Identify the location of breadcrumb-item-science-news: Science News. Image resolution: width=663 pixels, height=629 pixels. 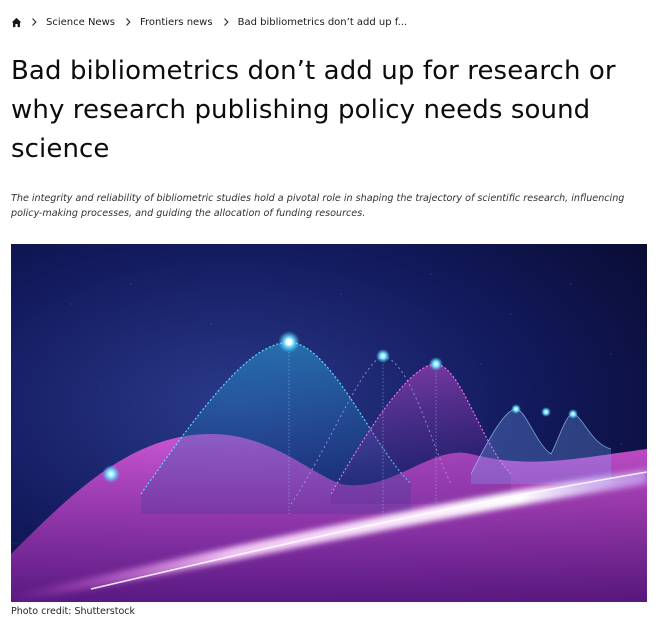
(80, 22).